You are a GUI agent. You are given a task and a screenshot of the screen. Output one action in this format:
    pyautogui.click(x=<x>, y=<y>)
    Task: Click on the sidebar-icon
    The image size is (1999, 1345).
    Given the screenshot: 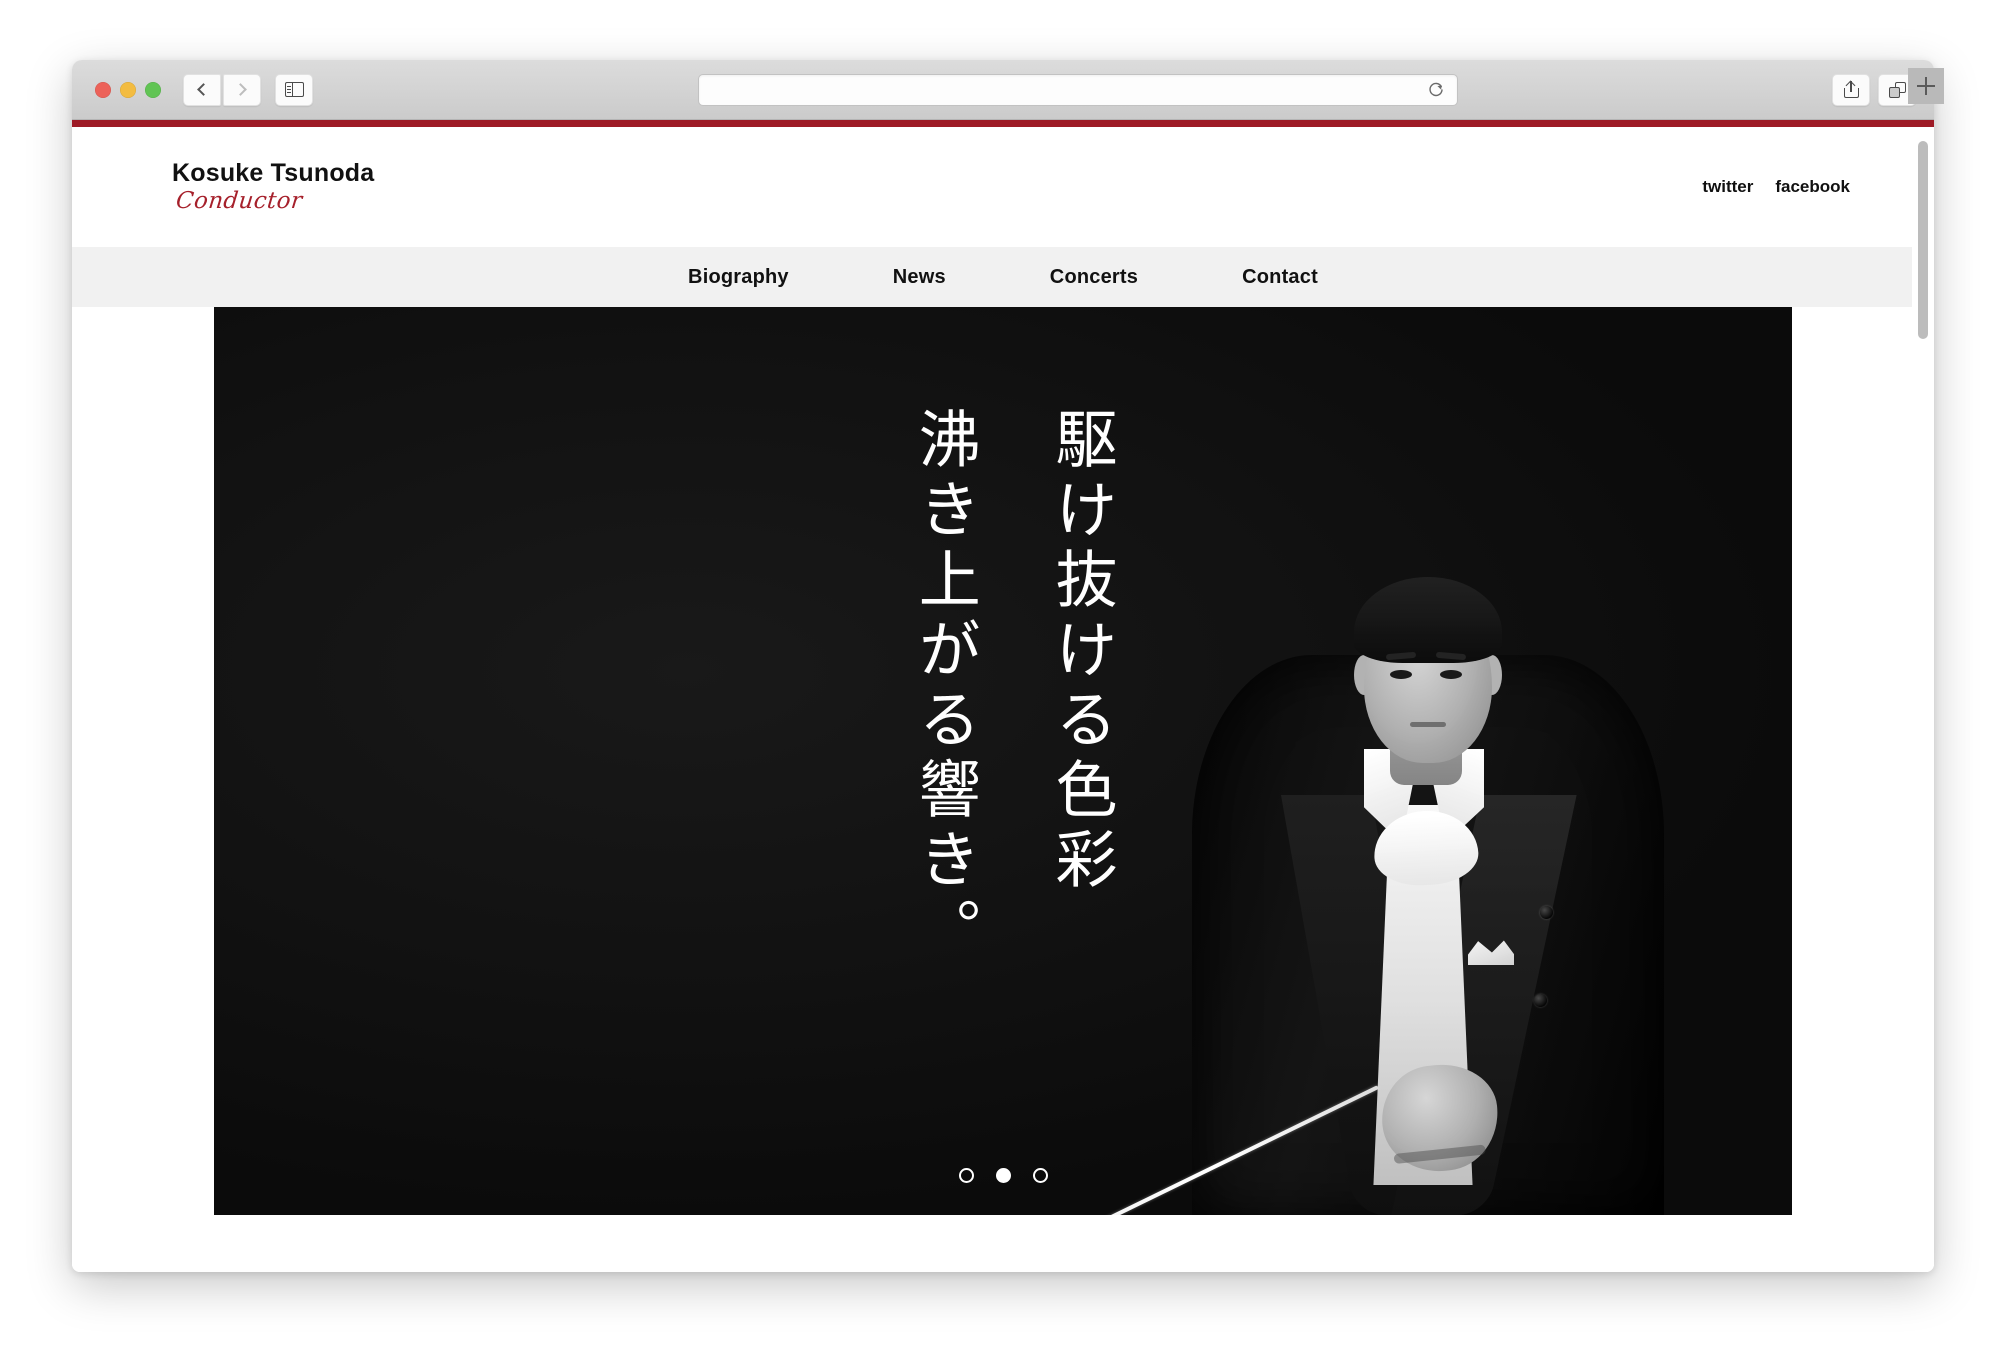 What is the action you would take?
    pyautogui.click(x=294, y=89)
    